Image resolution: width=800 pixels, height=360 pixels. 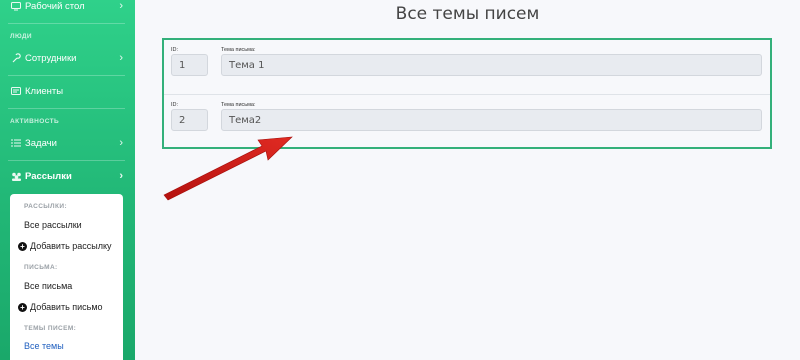 I want to click on section-label-activity: АКТИВНОСТЬ, so click(x=35, y=121).